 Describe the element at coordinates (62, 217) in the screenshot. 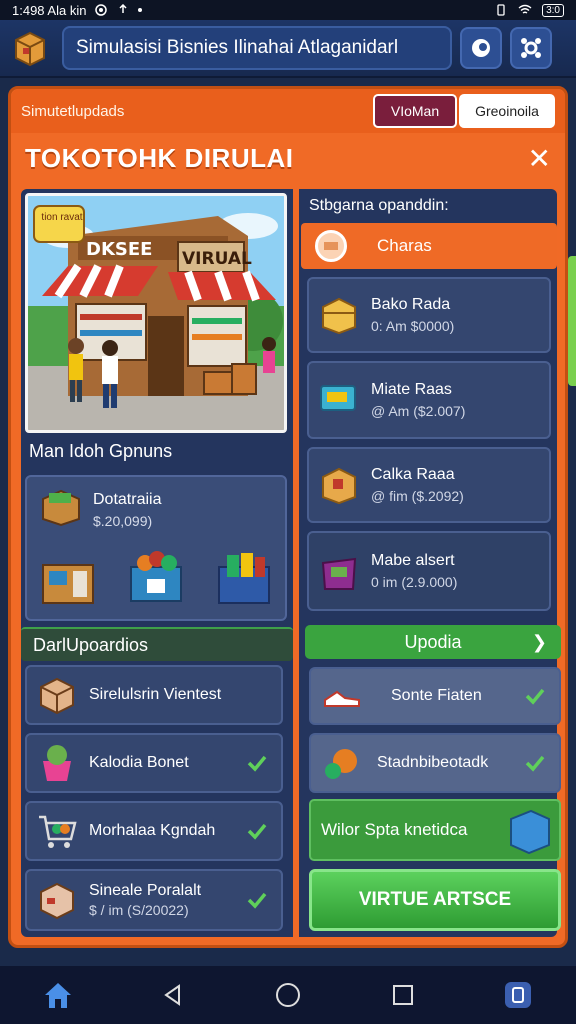

I see `hero-badge: tion ravat` at that location.